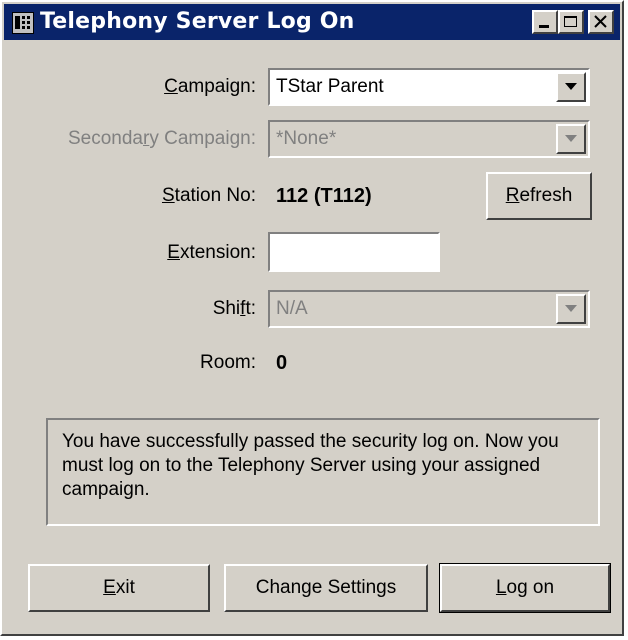 The width and height of the screenshot is (628, 640). Describe the element at coordinates (228, 362) in the screenshot. I see `room-label: Room:` at that location.